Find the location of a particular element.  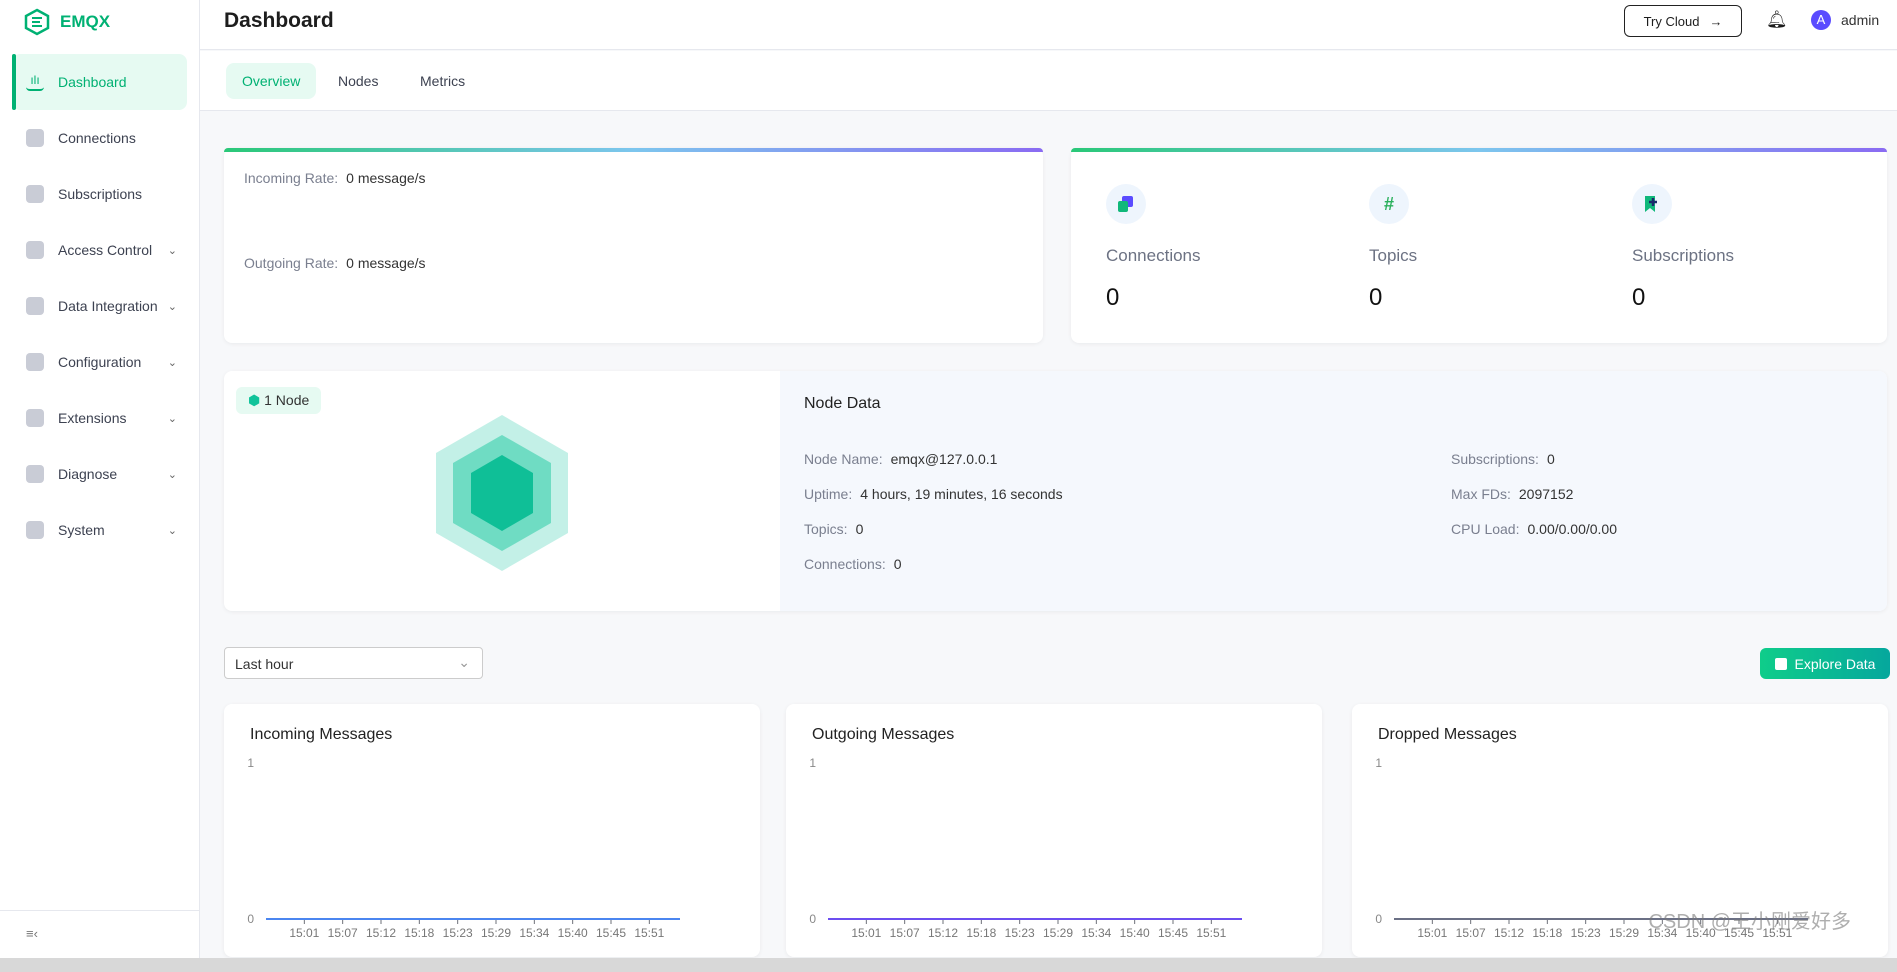

sidebar-item-system: System ⌄ is located at coordinates (99, 530).